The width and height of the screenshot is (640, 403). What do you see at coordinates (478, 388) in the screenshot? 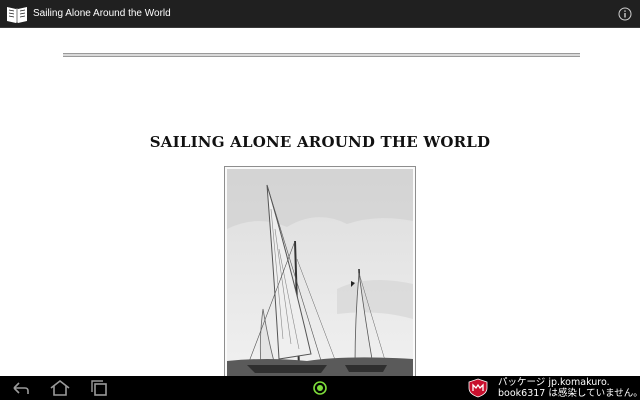
I see `antivirus-shield-icon` at bounding box center [478, 388].